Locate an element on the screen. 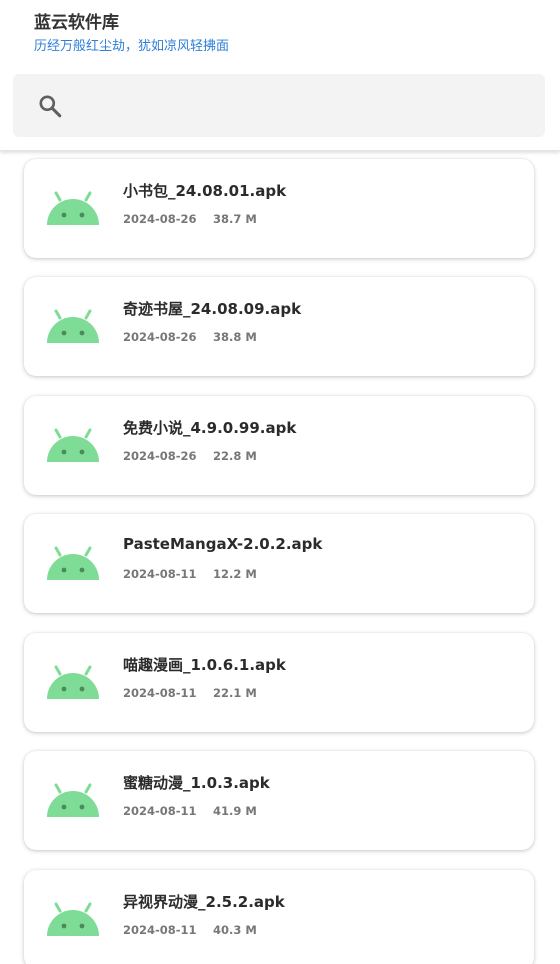  file-size: 22.1 M is located at coordinates (235, 693).